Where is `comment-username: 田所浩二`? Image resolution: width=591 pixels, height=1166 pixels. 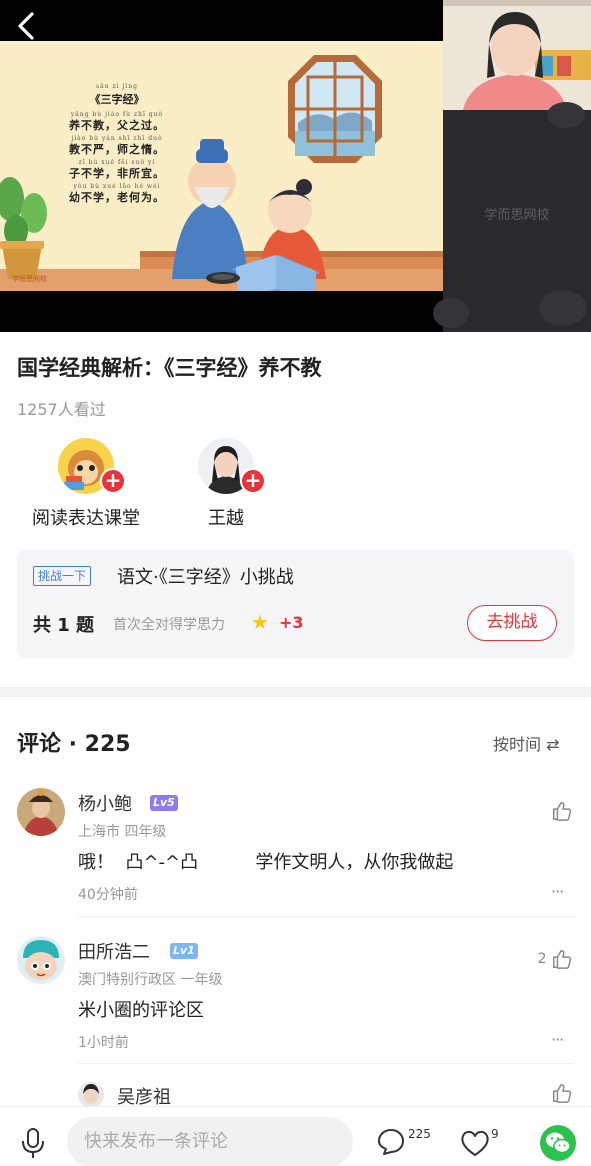 comment-username: 田所浩二 is located at coordinates (114, 951).